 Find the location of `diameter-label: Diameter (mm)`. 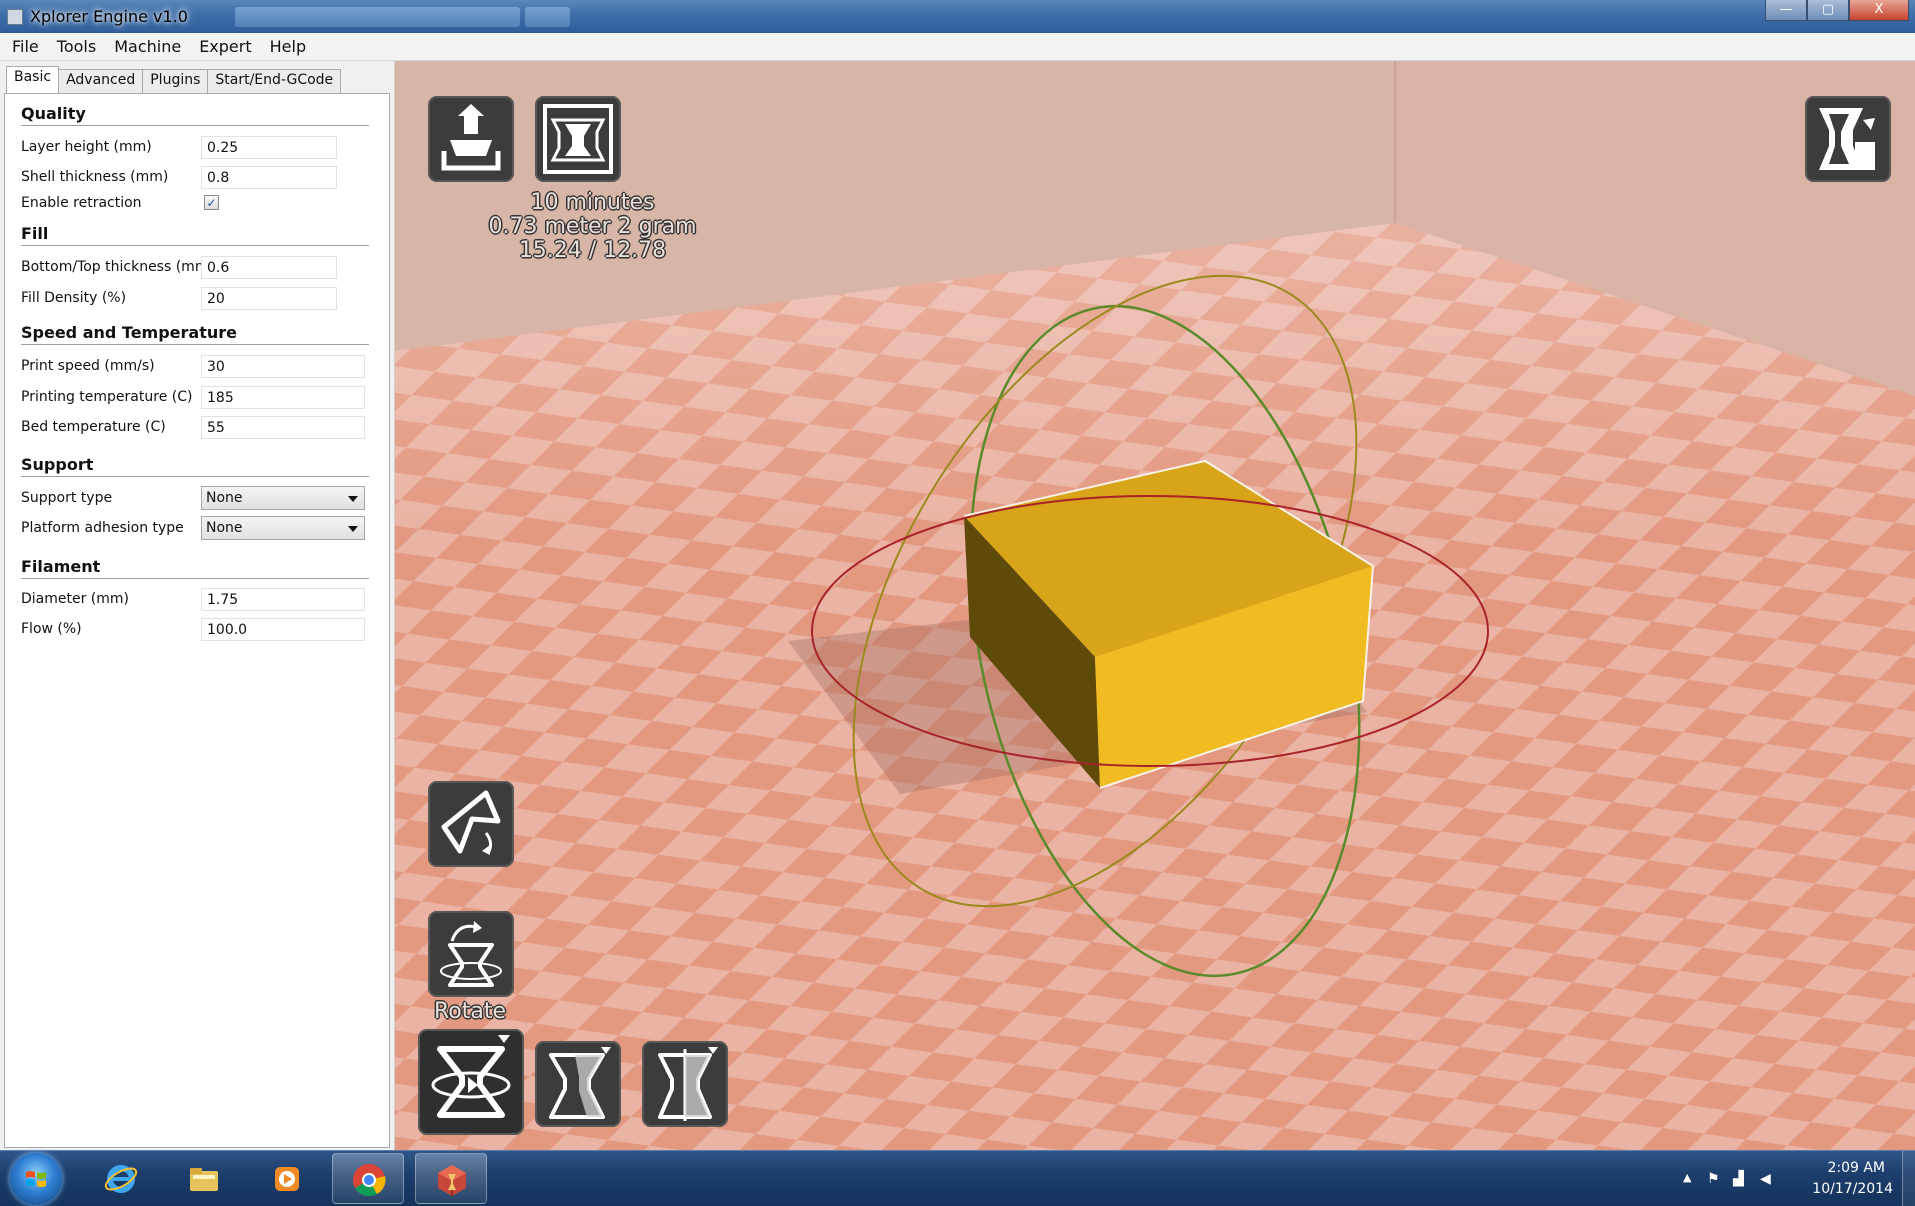

diameter-label: Diameter (mm) is located at coordinates (75, 599).